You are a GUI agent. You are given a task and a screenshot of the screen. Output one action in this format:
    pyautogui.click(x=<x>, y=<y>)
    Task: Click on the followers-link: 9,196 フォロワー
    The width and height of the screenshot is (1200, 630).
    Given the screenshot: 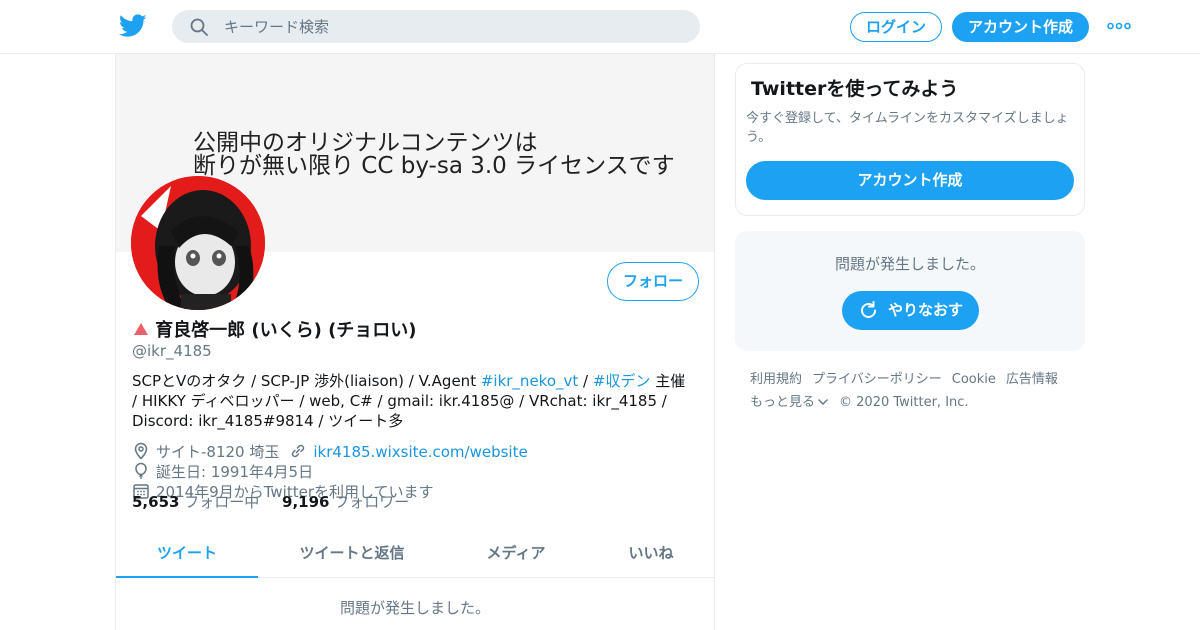 What is the action you would take?
    pyautogui.click(x=354, y=502)
    